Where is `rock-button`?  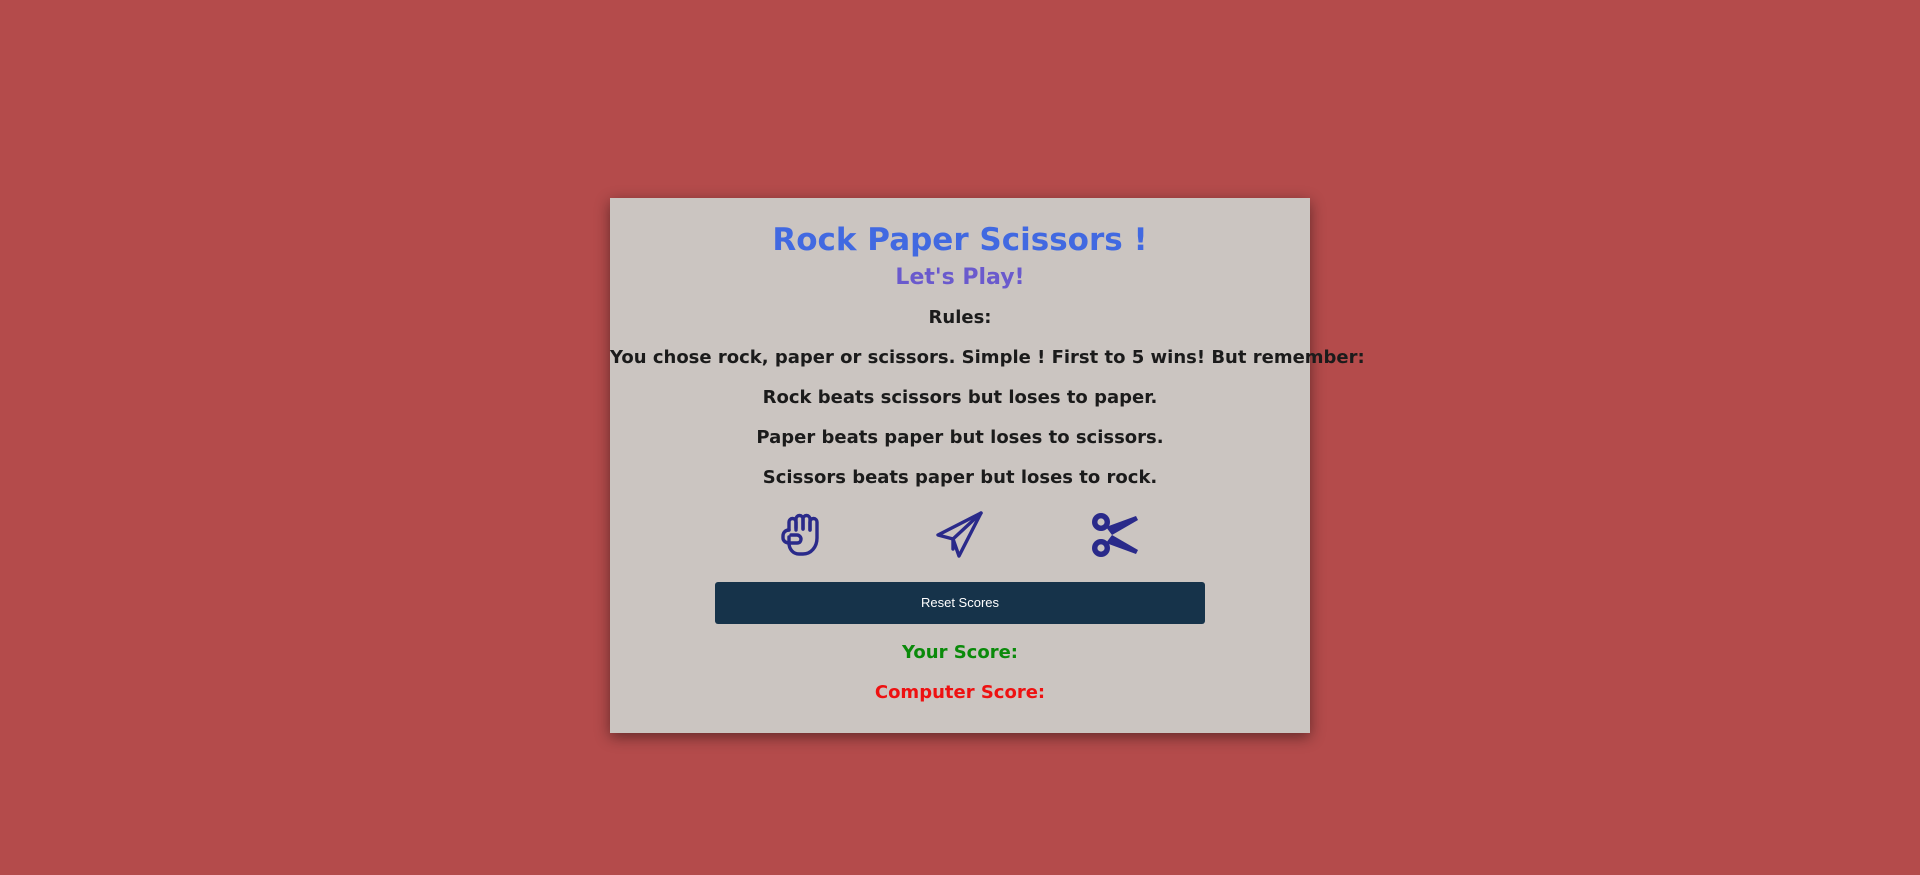 rock-button is located at coordinates (804, 535).